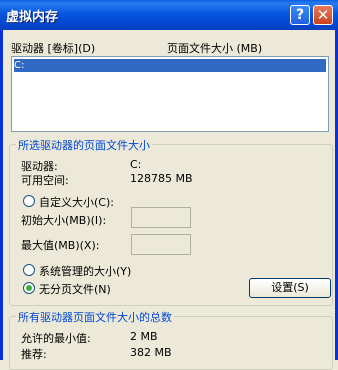 Image resolution: width=338 pixels, height=370 pixels. What do you see at coordinates (60, 245) in the screenshot?
I see `max-size-label: 最大值(MB)(X):` at bounding box center [60, 245].